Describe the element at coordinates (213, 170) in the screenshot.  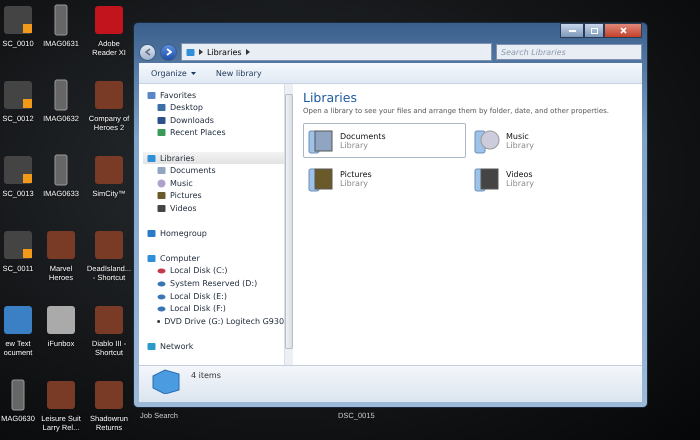
I see `nav-item: Documents` at that location.